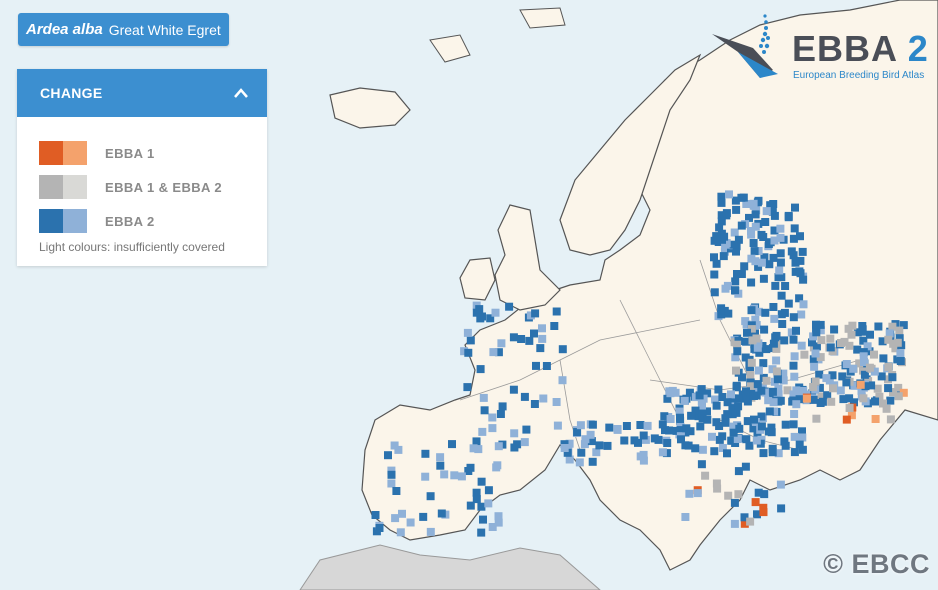 The width and height of the screenshot is (938, 590). I want to click on legend-header-toggle: CHANGE, so click(142, 93).